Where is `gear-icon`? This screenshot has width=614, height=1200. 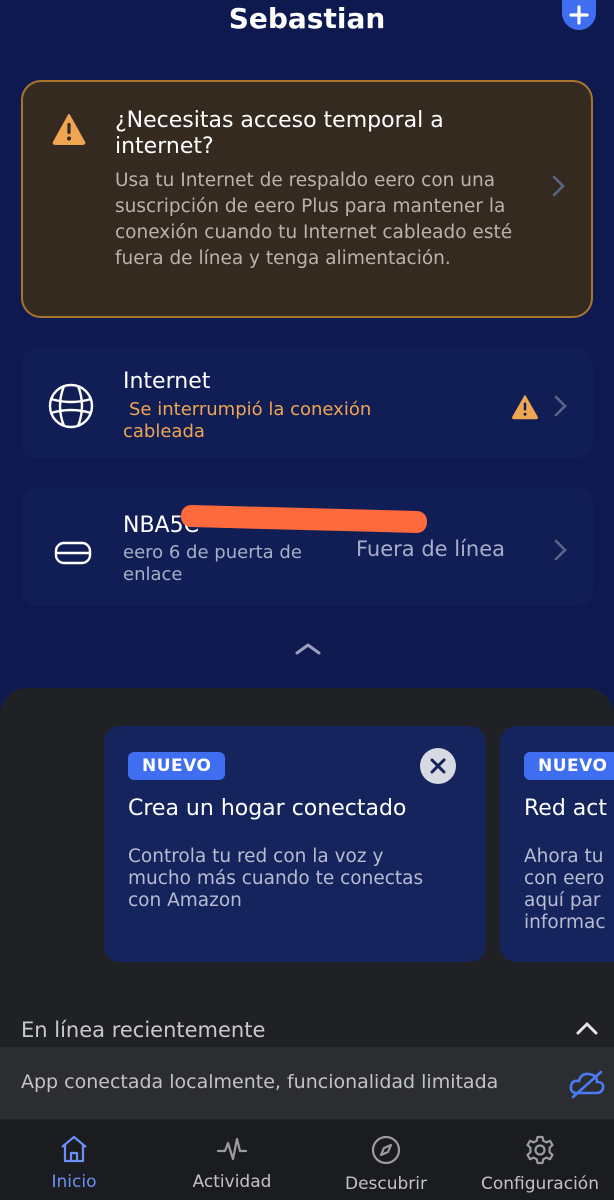 gear-icon is located at coordinates (540, 1150).